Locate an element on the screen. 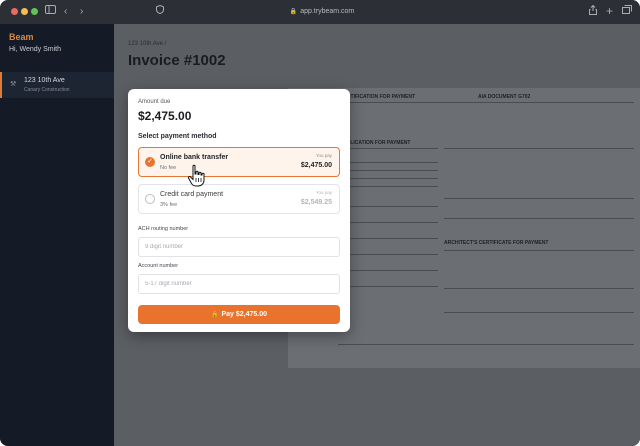  share-icon is located at coordinates (593, 12).